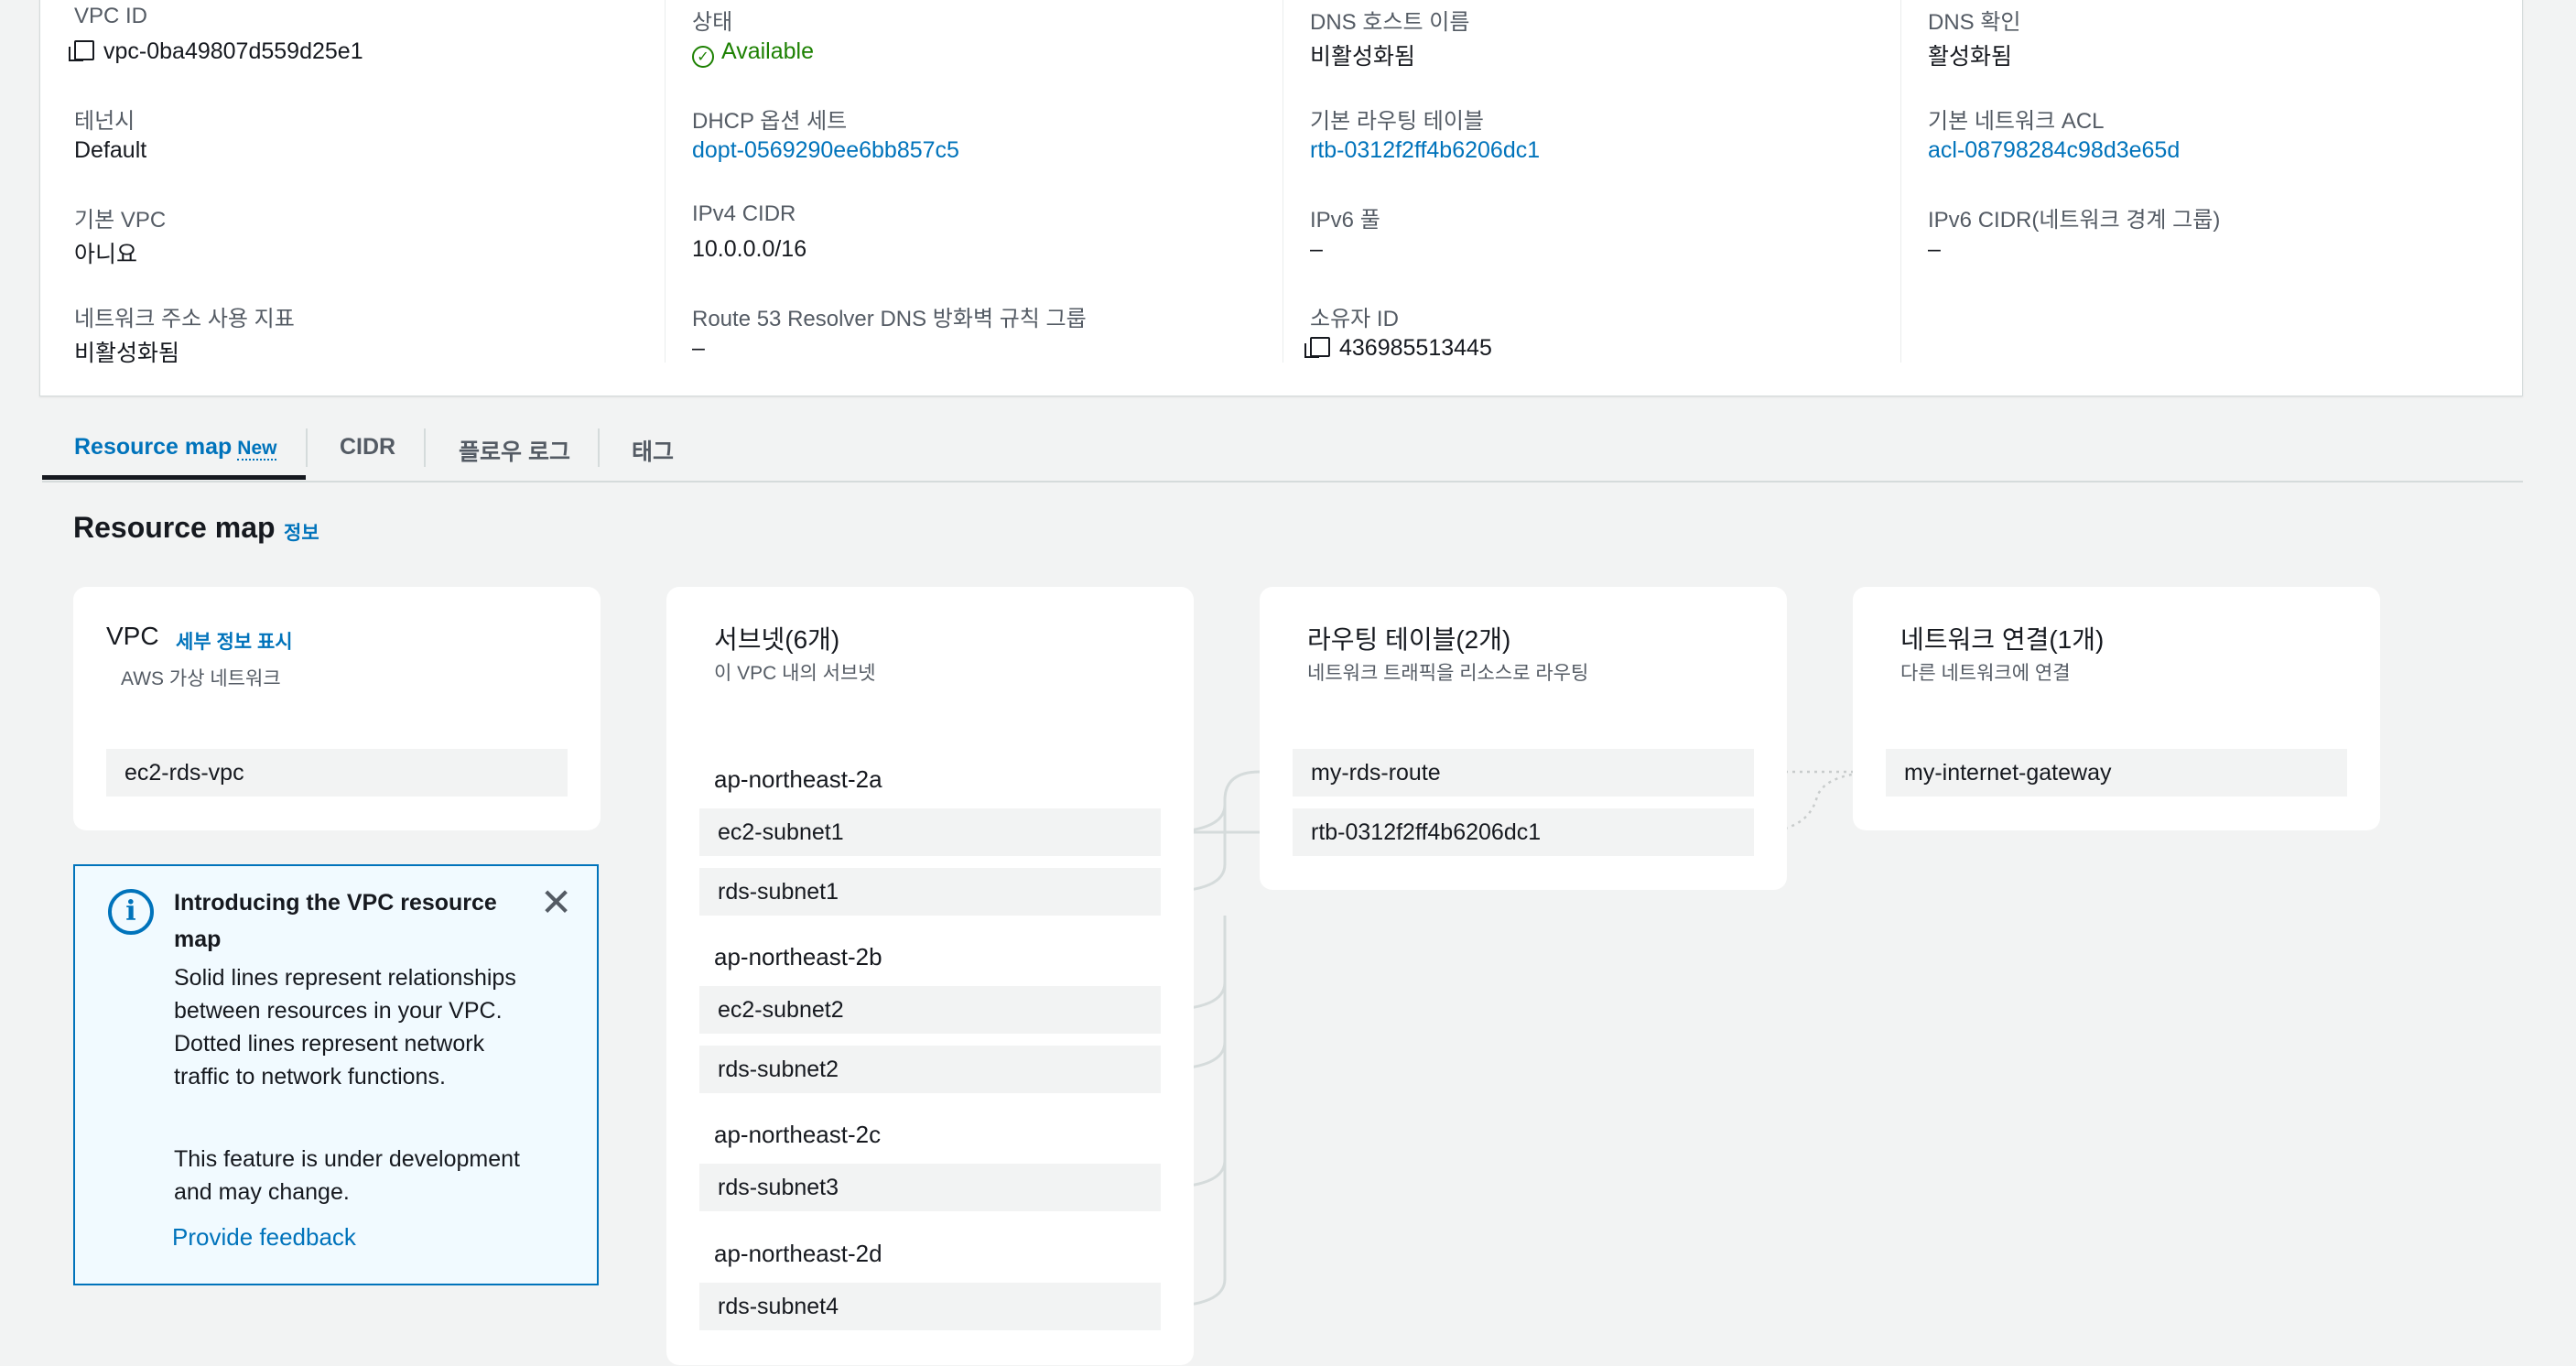  I want to click on subnets-card-subtitle: 이 VPC 내의 서브넷, so click(795, 674).